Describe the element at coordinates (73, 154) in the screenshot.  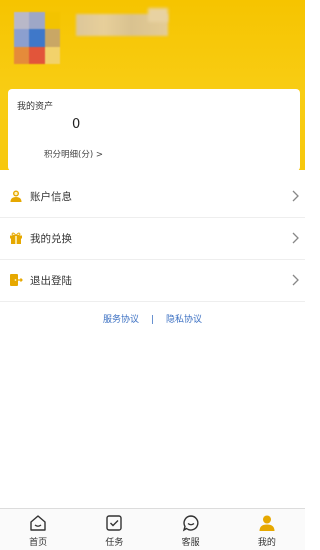
I see `points-detail-link: 积分明细(分) >` at that location.